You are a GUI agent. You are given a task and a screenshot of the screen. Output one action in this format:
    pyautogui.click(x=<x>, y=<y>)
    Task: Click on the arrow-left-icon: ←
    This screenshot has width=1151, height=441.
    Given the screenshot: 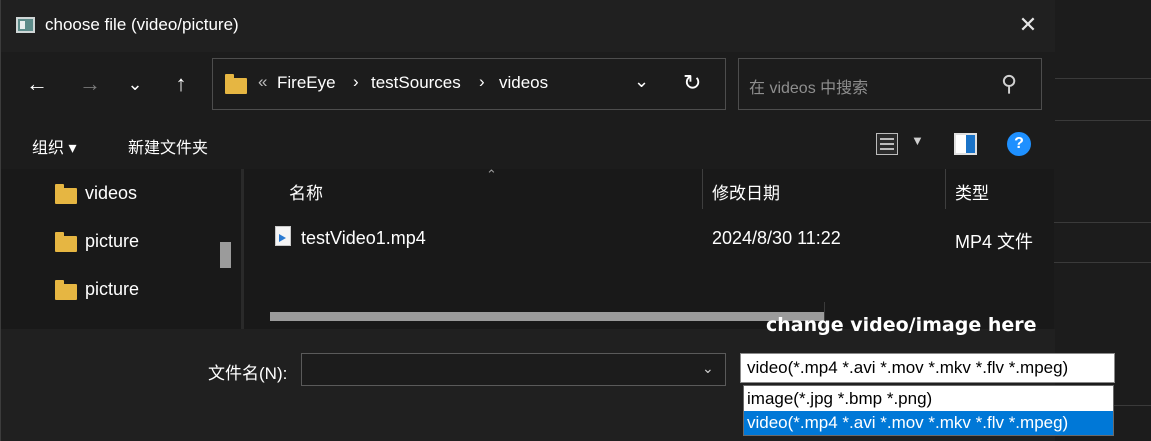 What is the action you would take?
    pyautogui.click(x=37, y=83)
    